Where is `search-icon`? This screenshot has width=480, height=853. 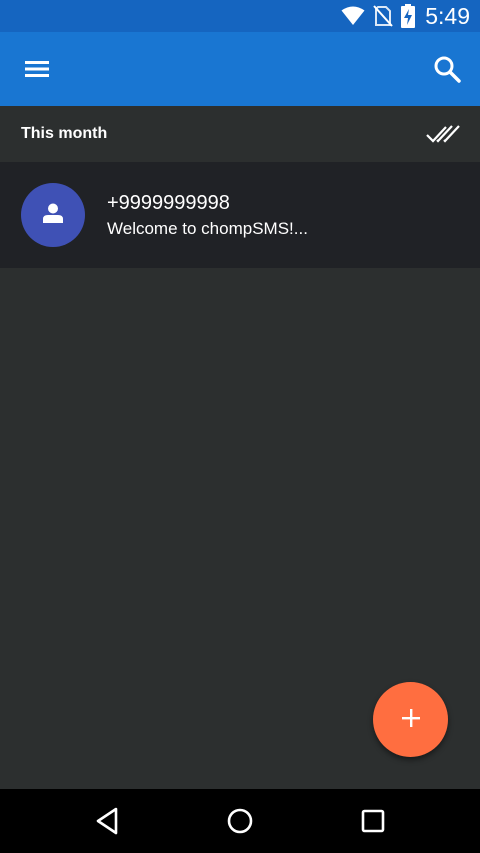 search-icon is located at coordinates (447, 72).